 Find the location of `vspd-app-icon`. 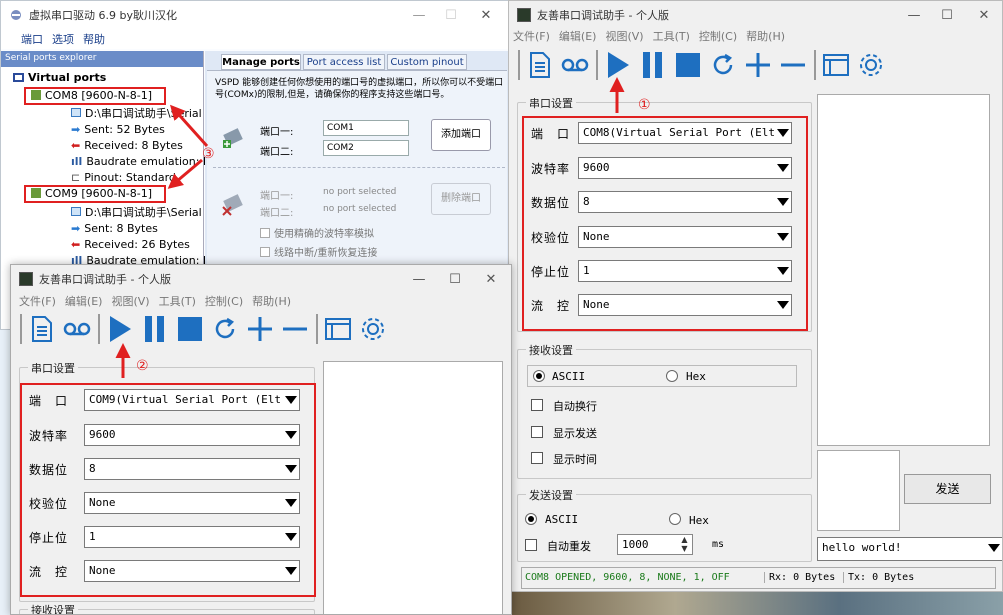

vspd-app-icon is located at coordinates (16, 15).